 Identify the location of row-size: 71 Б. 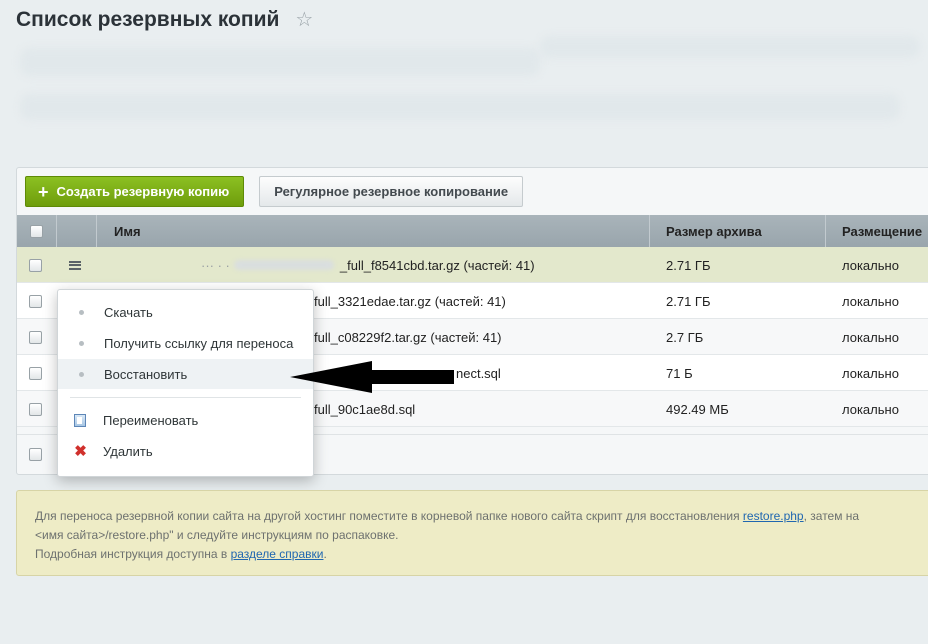
(679, 373).